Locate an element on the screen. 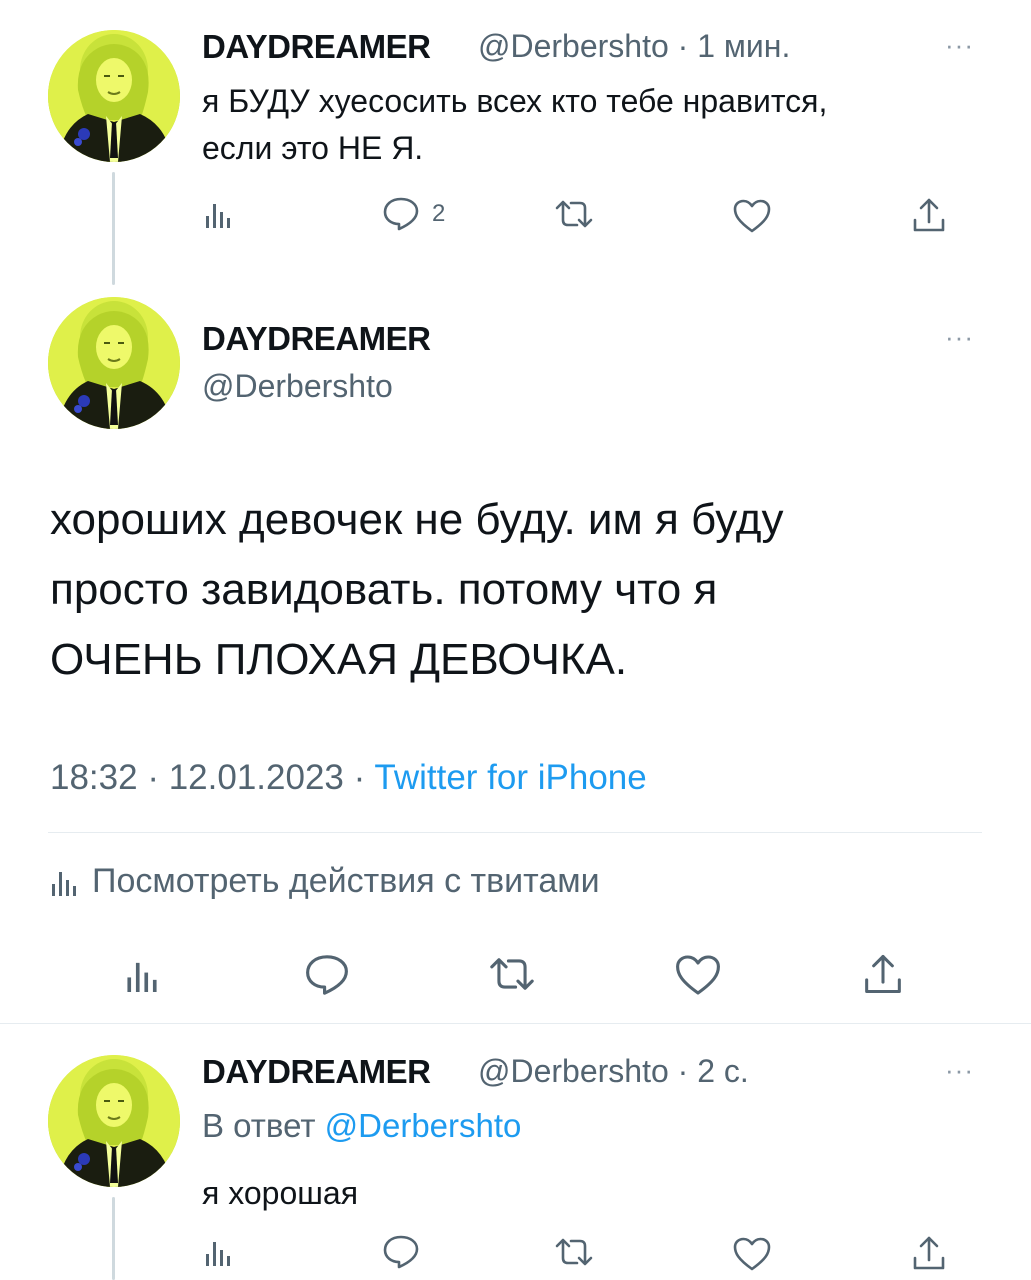 Image resolution: width=1031 pixels, height=1280 pixels. tweet-text-line: ОЧЕНЬ ПЛОХАЯ ДЕВОЧКА. is located at coordinates (339, 659).